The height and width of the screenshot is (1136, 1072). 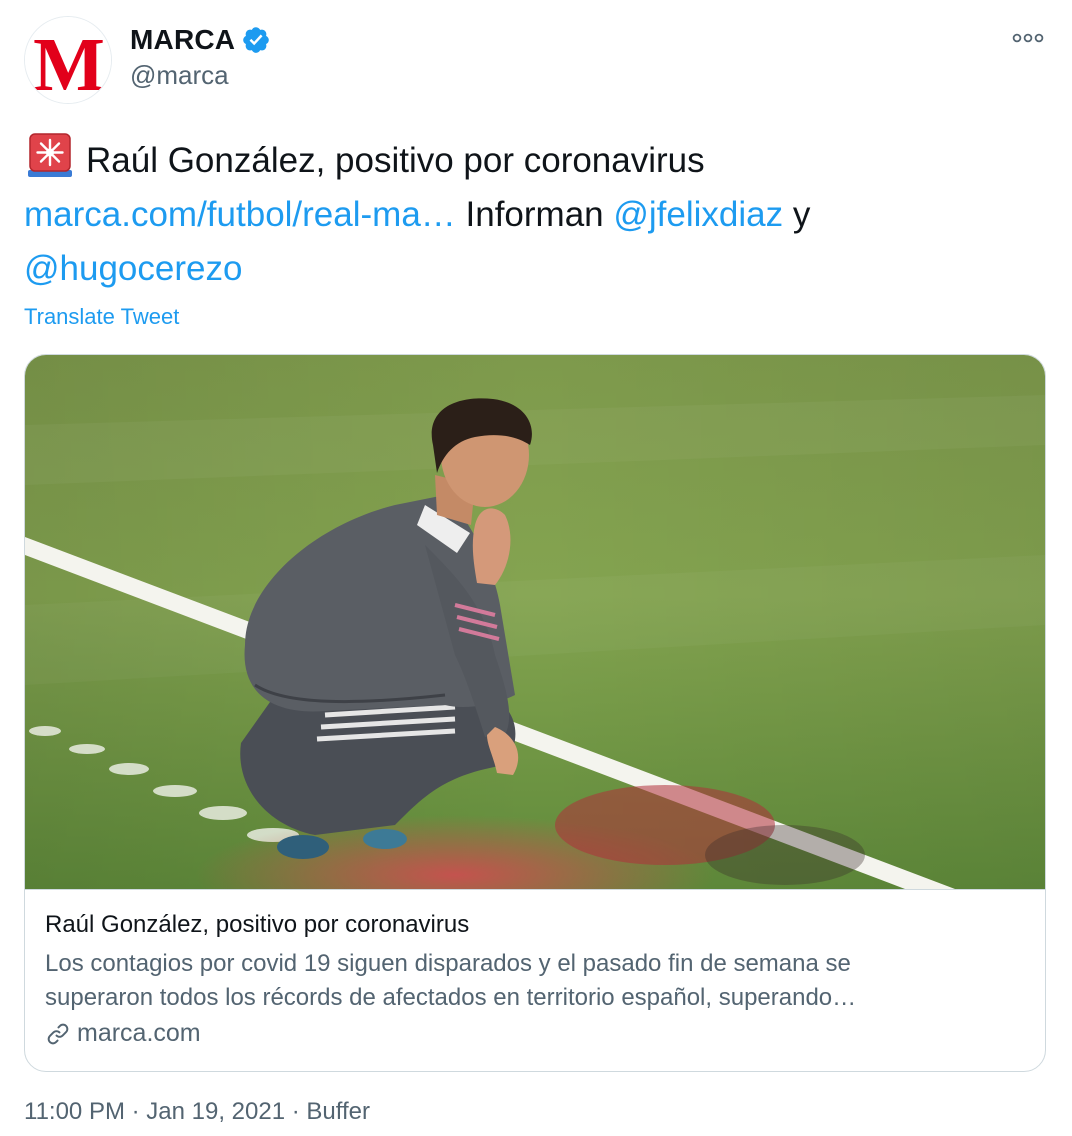 I want to click on more-options-icon, so click(x=1028, y=38).